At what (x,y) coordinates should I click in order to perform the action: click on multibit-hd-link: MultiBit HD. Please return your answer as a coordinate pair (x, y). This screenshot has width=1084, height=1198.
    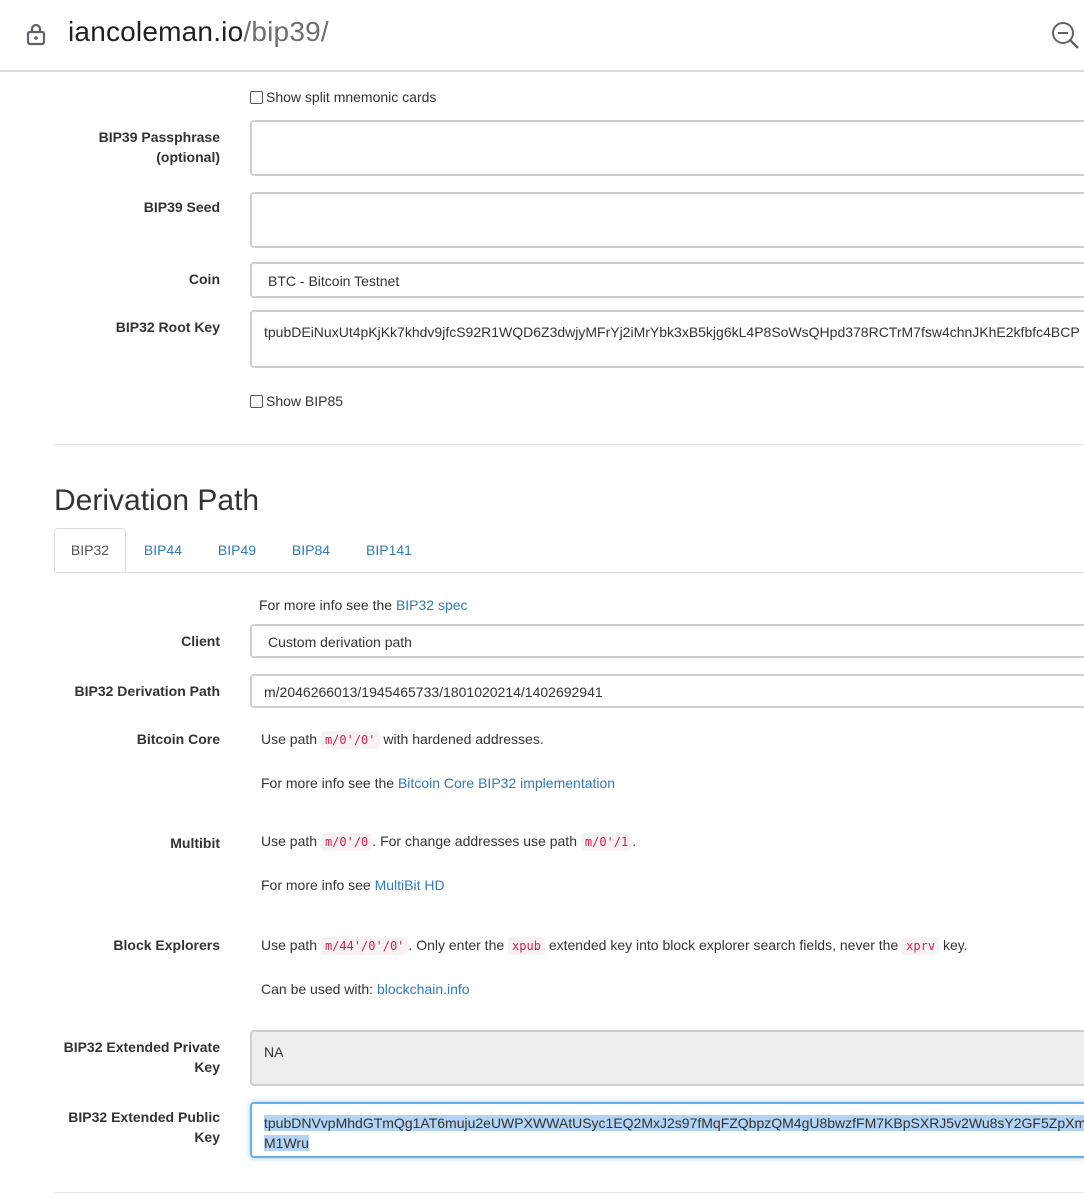
    Looking at the image, I should click on (410, 885).